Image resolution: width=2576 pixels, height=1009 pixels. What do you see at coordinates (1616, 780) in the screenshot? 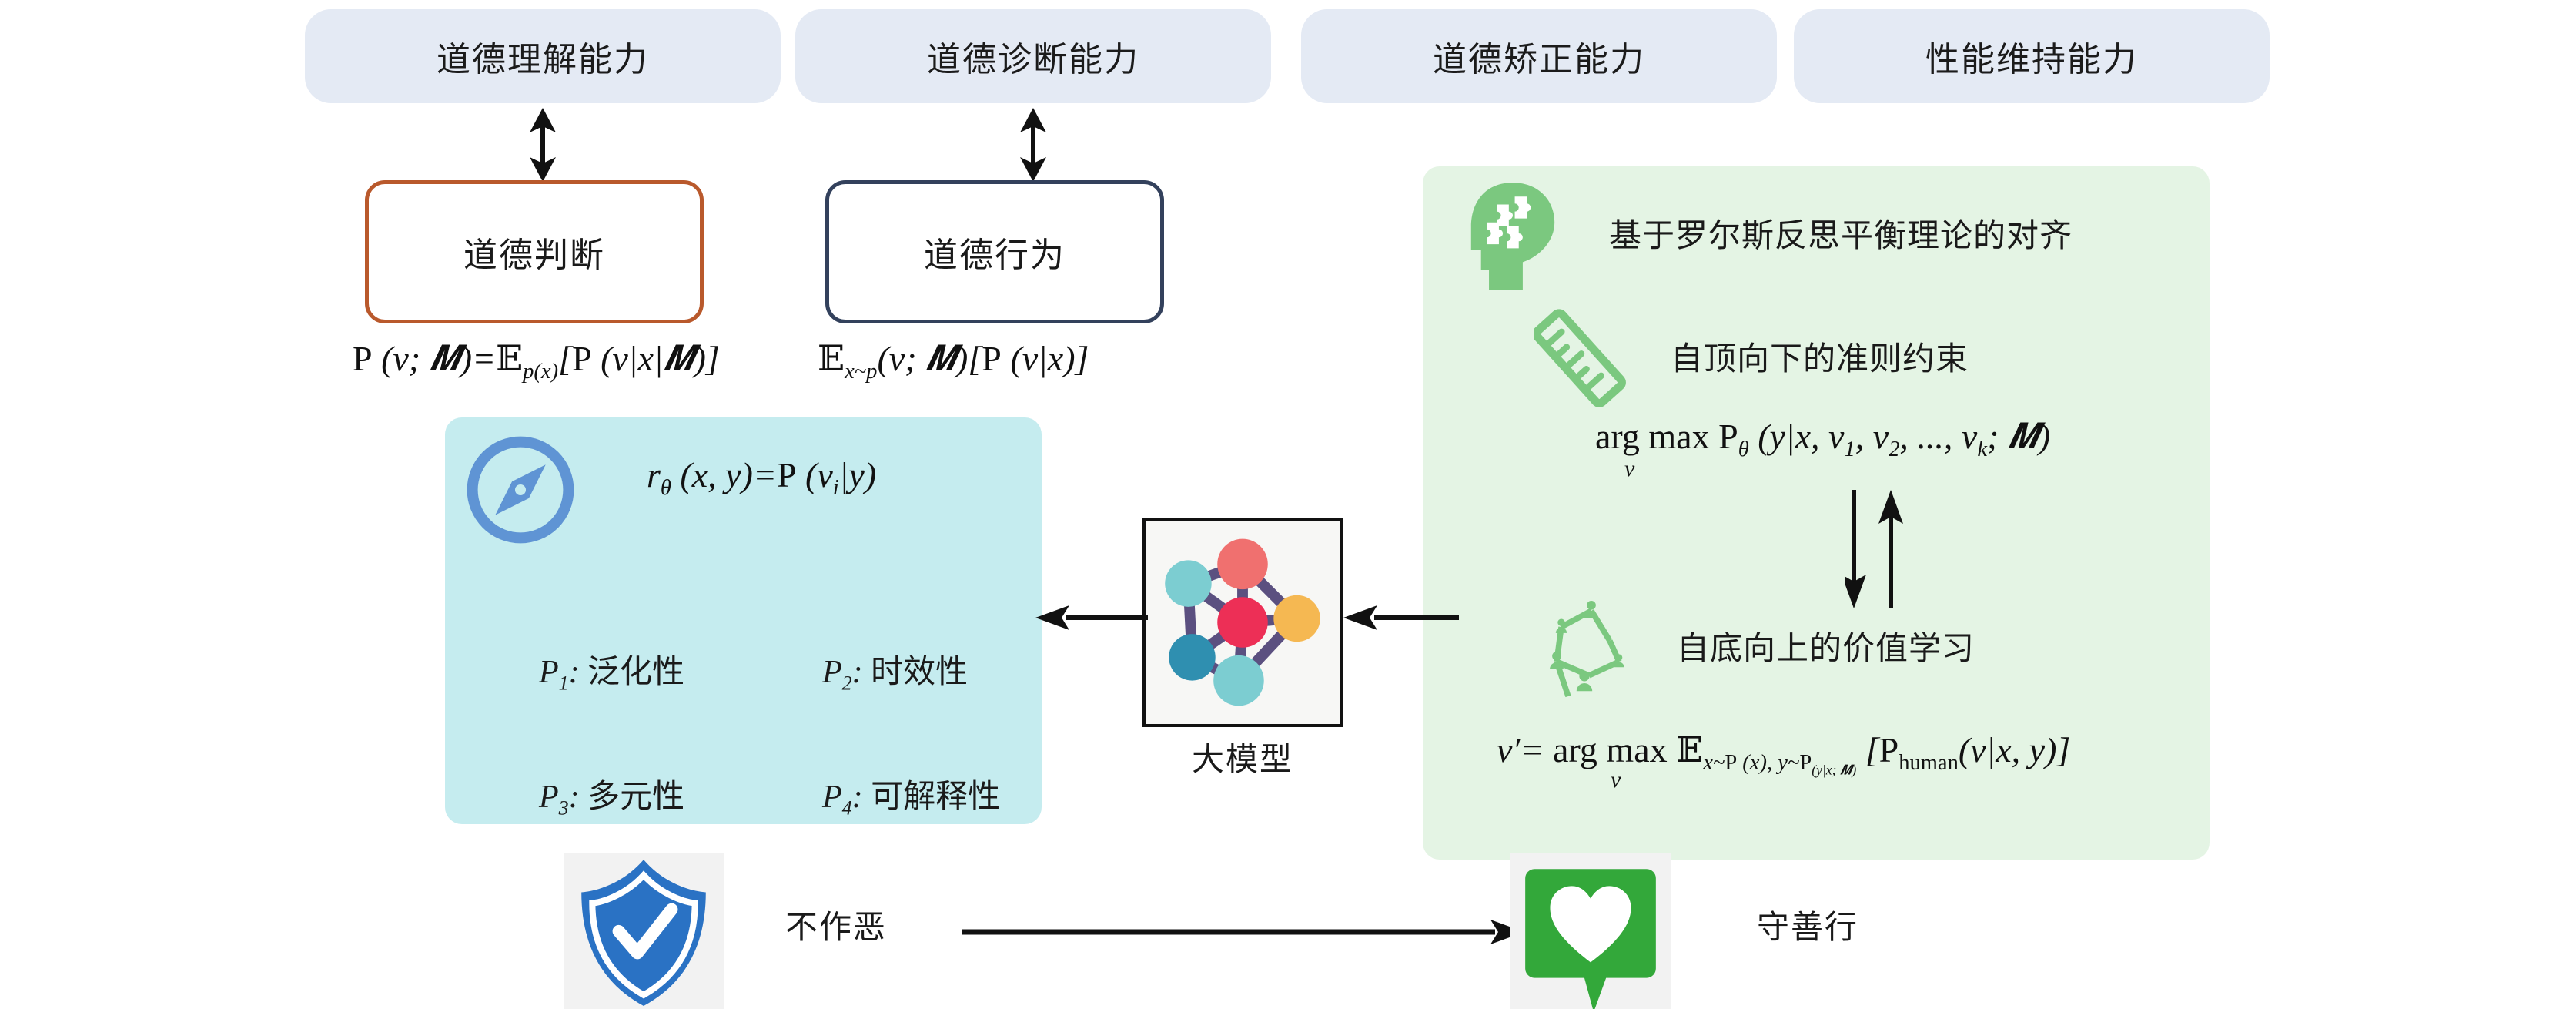
I see `formula-bottom-up-subscript: v` at bounding box center [1616, 780].